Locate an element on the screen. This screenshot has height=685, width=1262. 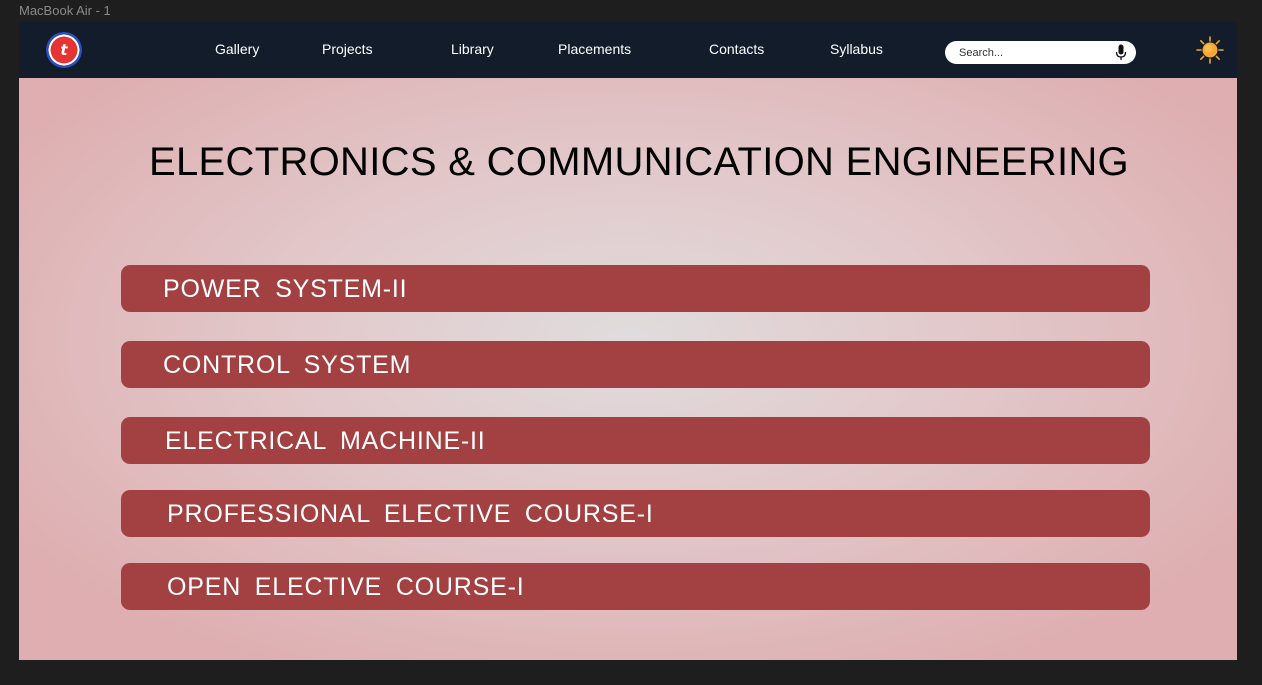
subject-professional-elective: PROFESSIONAL ELECTIVE COURSE-I is located at coordinates (635, 513).